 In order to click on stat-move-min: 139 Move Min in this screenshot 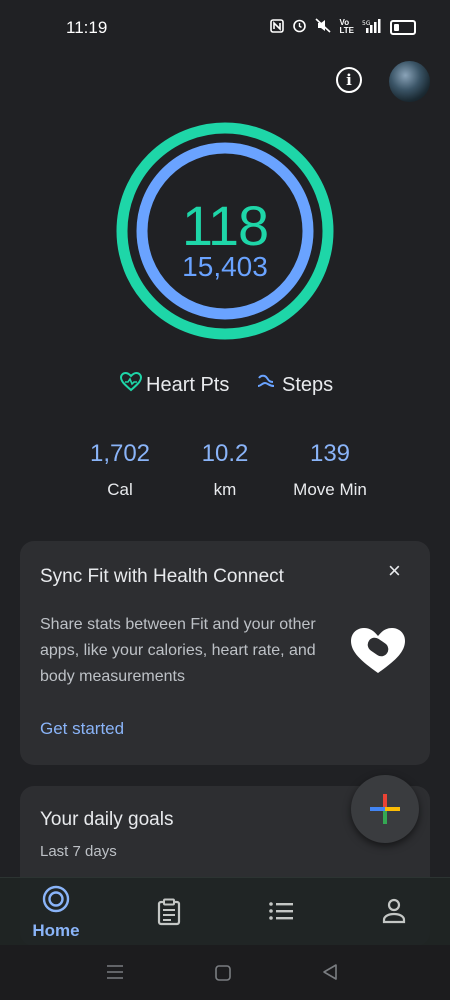, I will do `click(330, 470)`.